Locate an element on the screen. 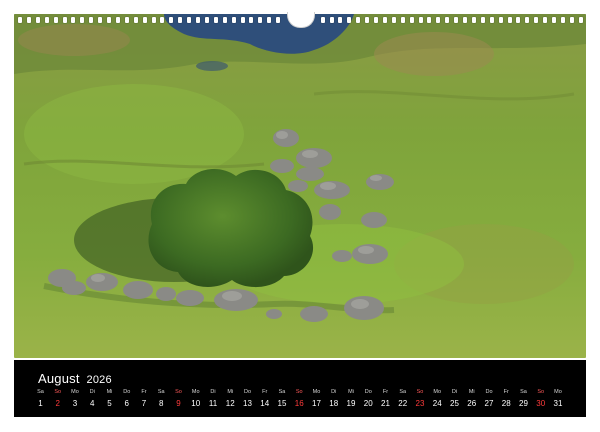 This screenshot has width=600, height=432. day-cell: Fr 7 is located at coordinates (144, 401).